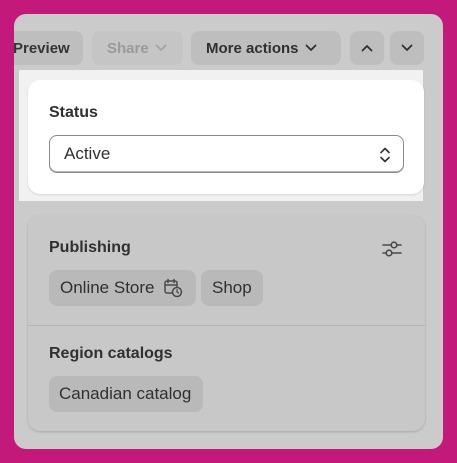 Image resolution: width=457 pixels, height=463 pixels. What do you see at coordinates (226, 154) in the screenshot?
I see `status-select: Active` at bounding box center [226, 154].